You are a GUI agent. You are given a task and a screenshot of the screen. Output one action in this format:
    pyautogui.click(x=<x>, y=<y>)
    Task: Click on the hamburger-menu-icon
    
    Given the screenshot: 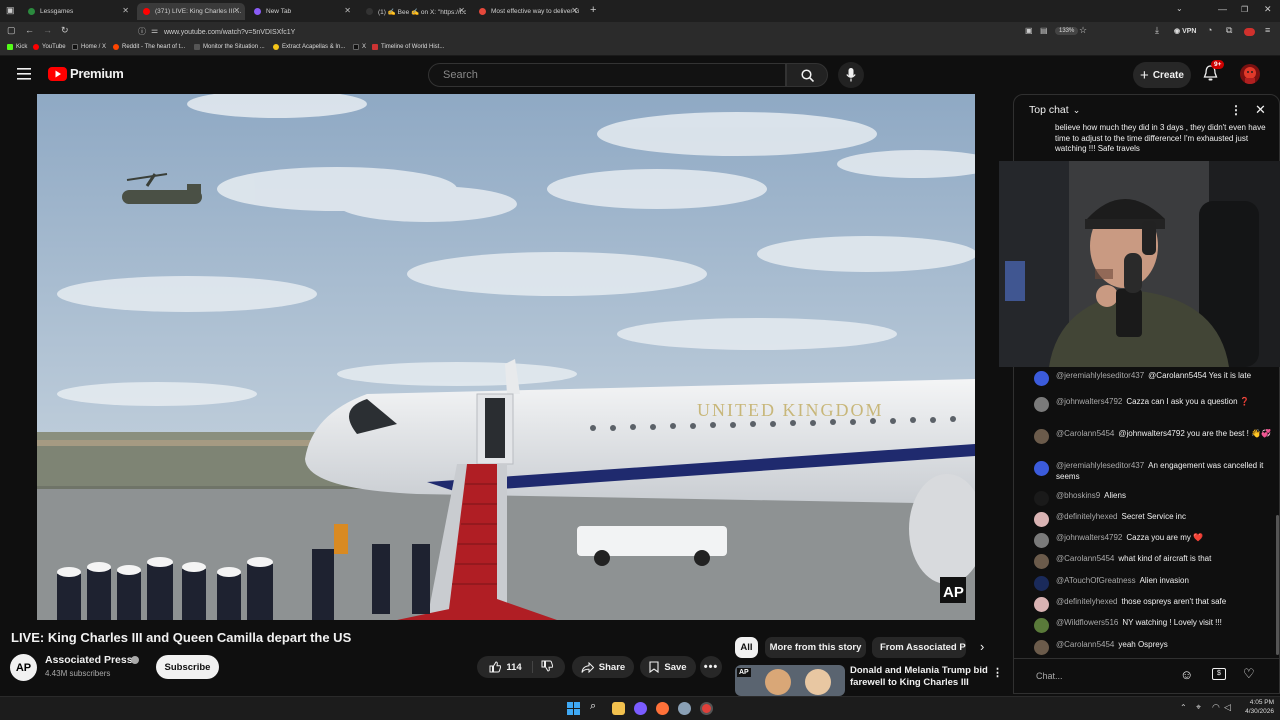 What is the action you would take?
    pyautogui.click(x=24, y=74)
    